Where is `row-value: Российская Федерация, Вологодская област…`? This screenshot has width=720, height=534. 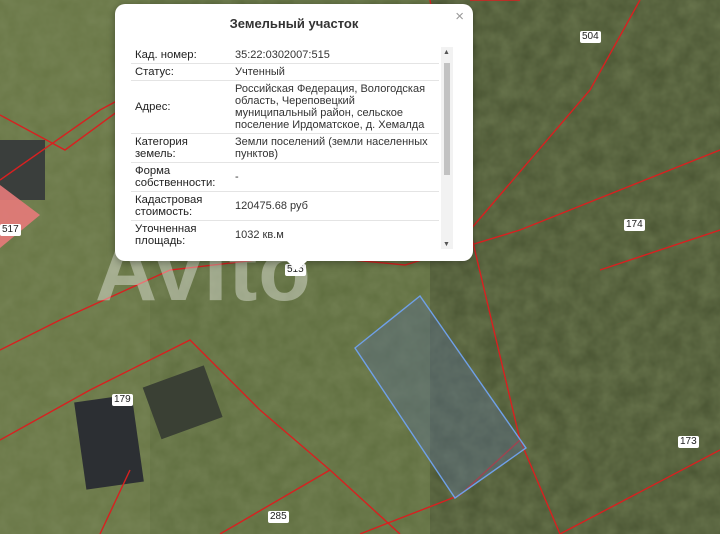
row-value: Российская Федерация, Вологодская област… is located at coordinates (335, 107).